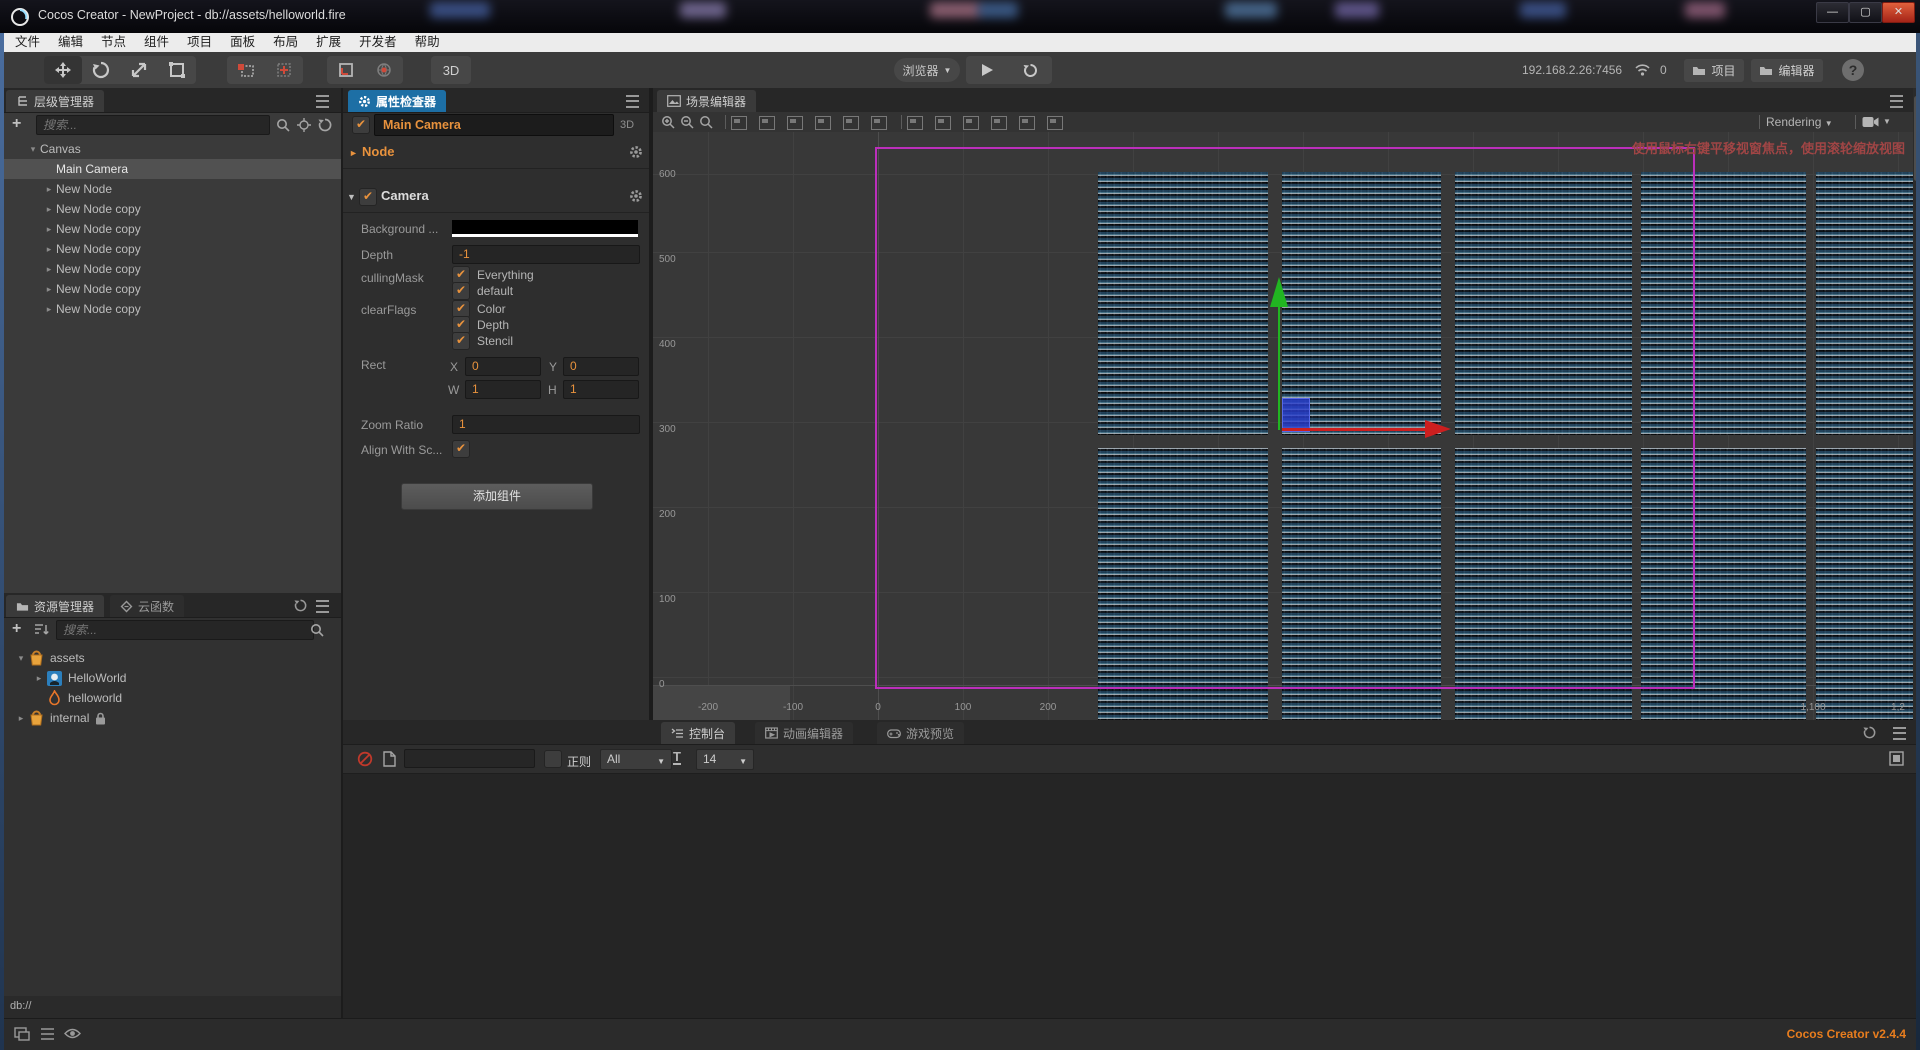 The width and height of the screenshot is (1920, 1050). I want to click on distribute-hcenter-icon, so click(1027, 123).